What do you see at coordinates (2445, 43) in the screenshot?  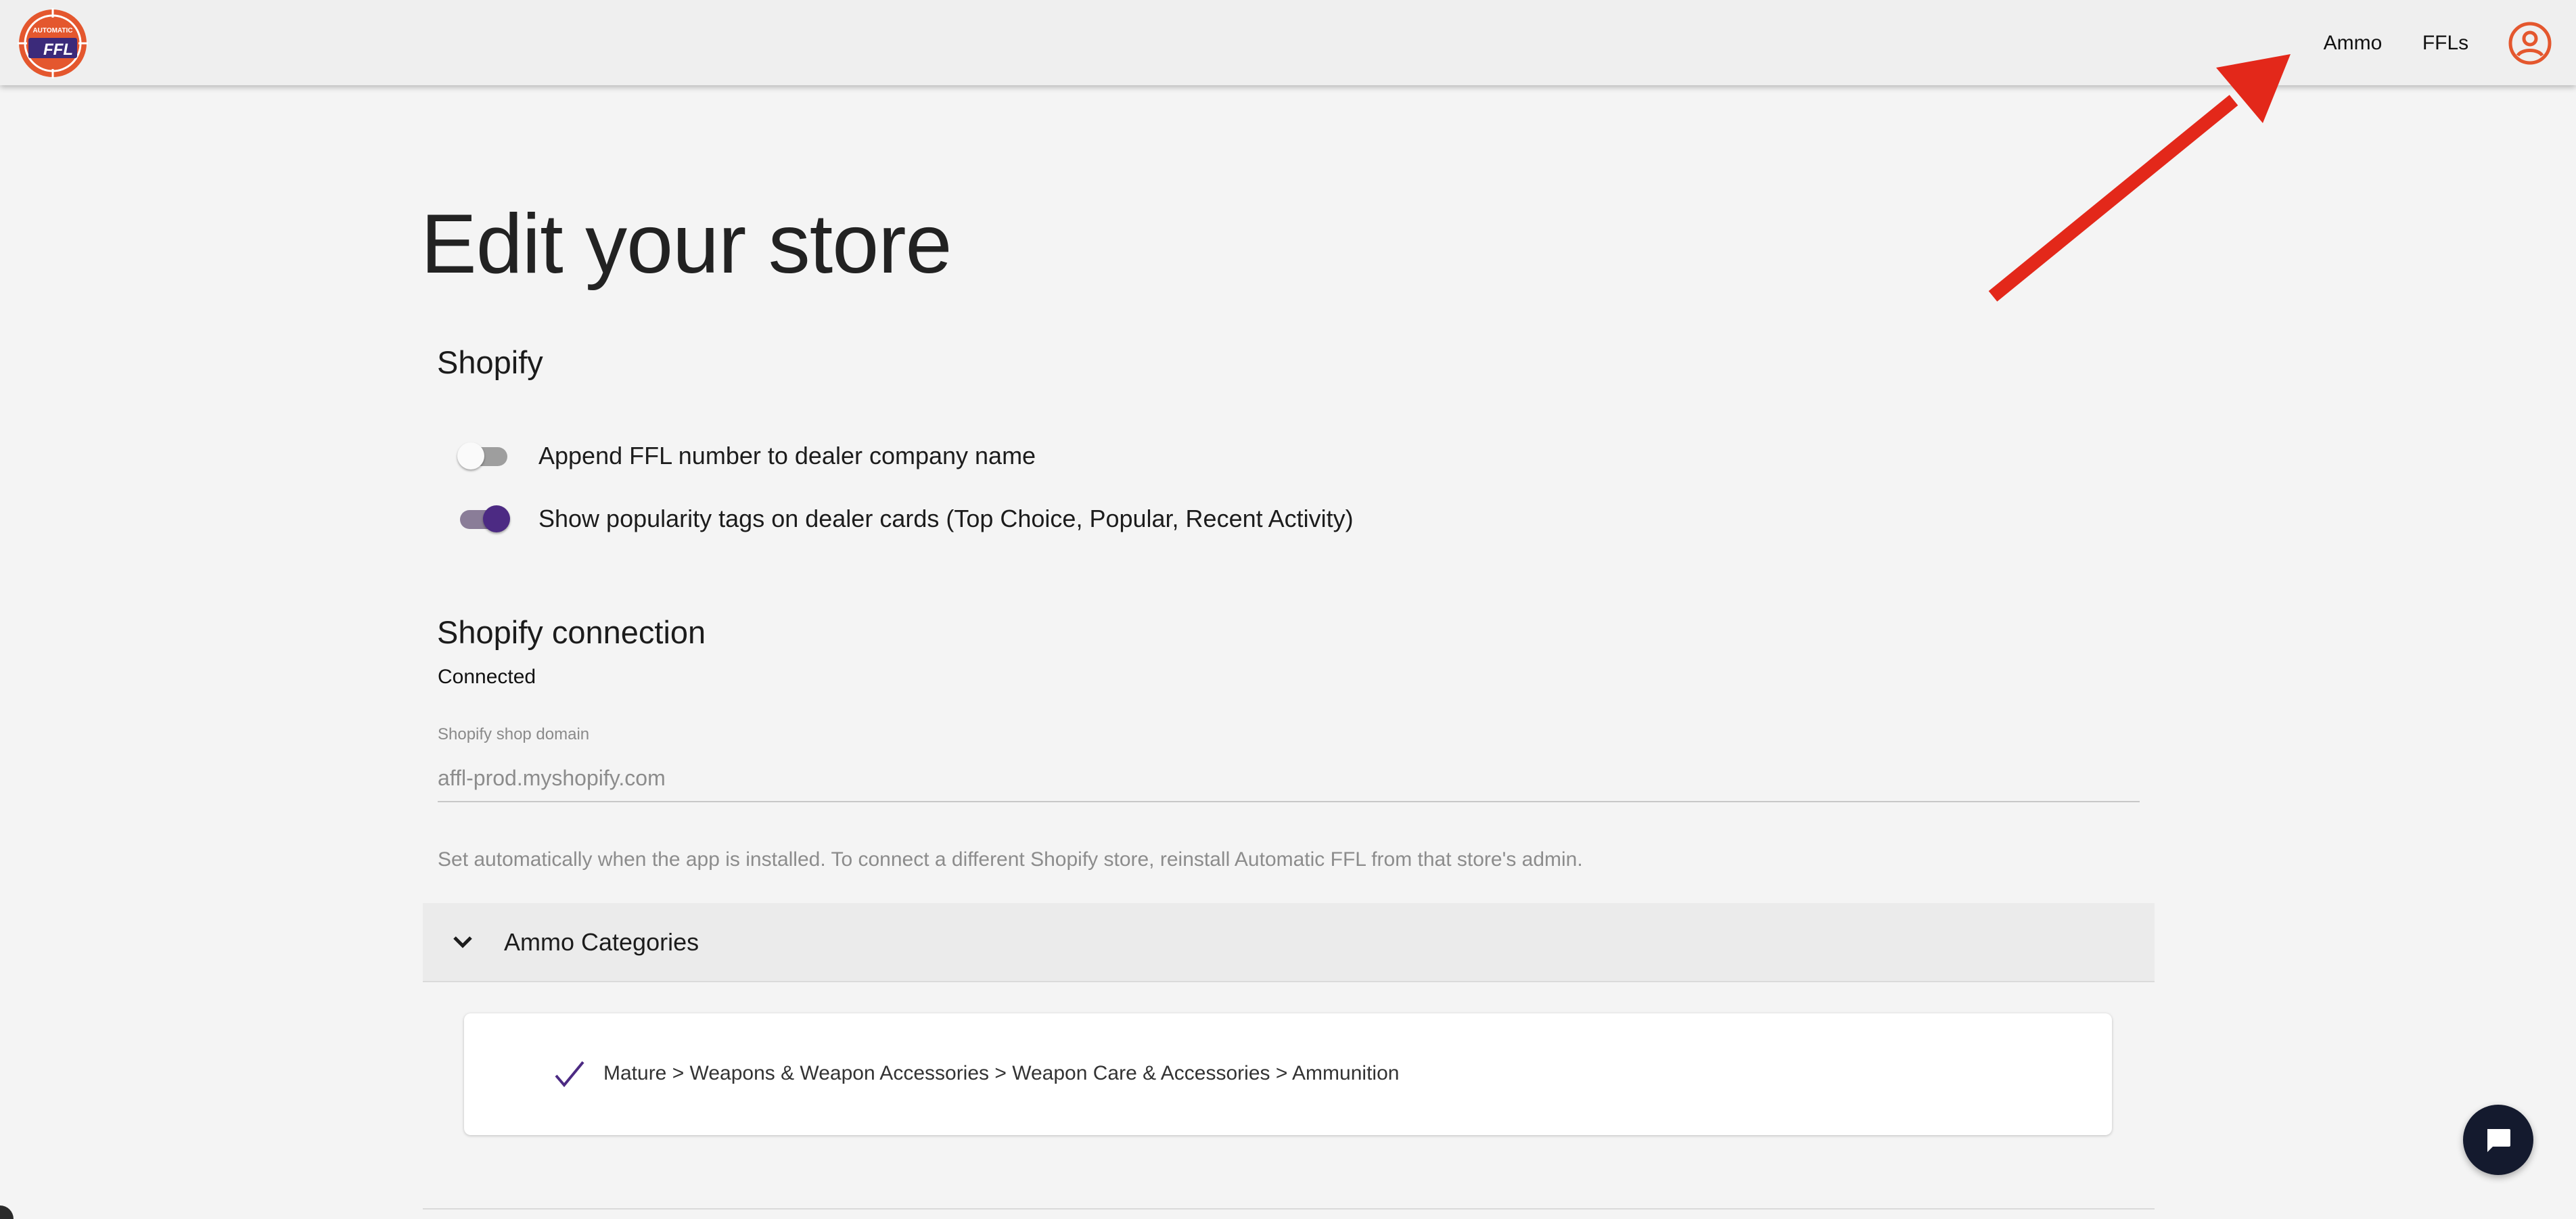 I see `nav-ffls: FFLs` at bounding box center [2445, 43].